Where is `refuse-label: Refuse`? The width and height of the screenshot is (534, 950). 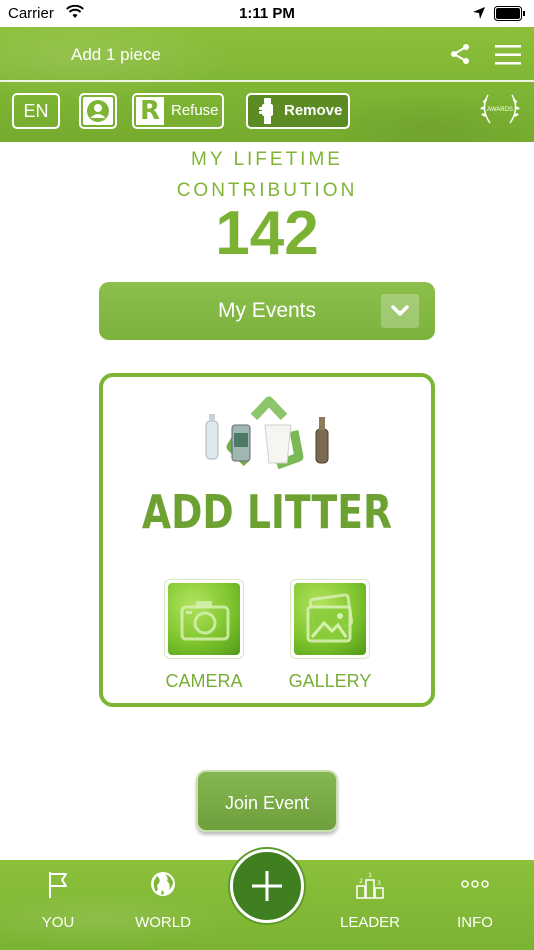 refuse-label: Refuse is located at coordinates (195, 110).